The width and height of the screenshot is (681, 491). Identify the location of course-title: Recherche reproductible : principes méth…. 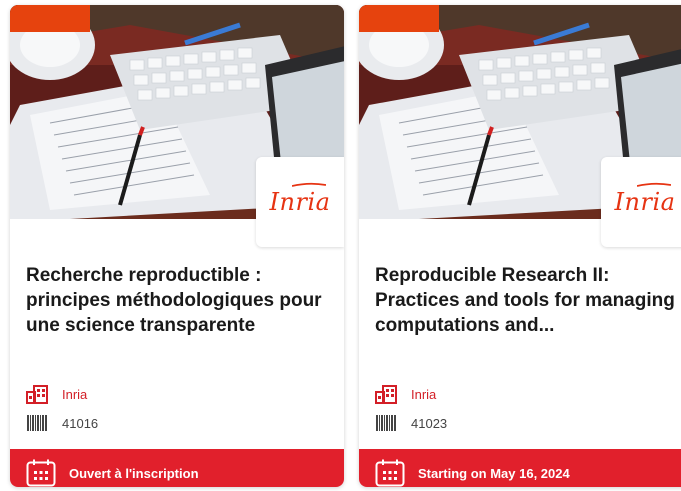
(182, 300).